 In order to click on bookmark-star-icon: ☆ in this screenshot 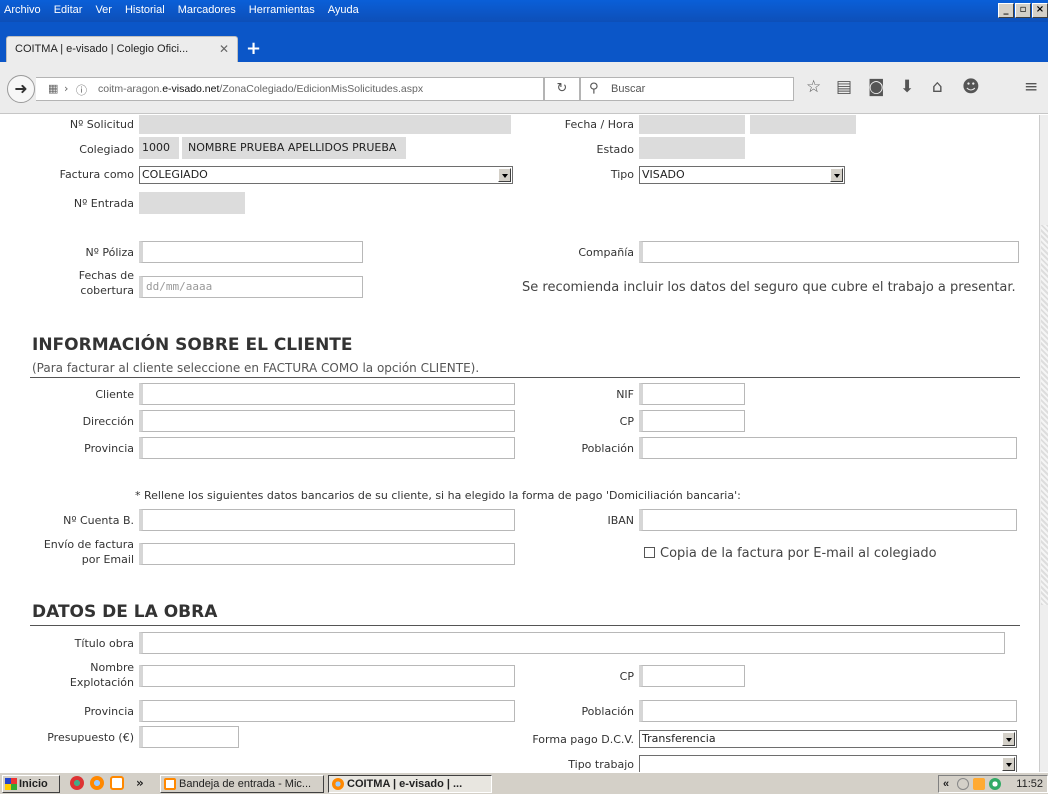, I will do `click(813, 87)`.